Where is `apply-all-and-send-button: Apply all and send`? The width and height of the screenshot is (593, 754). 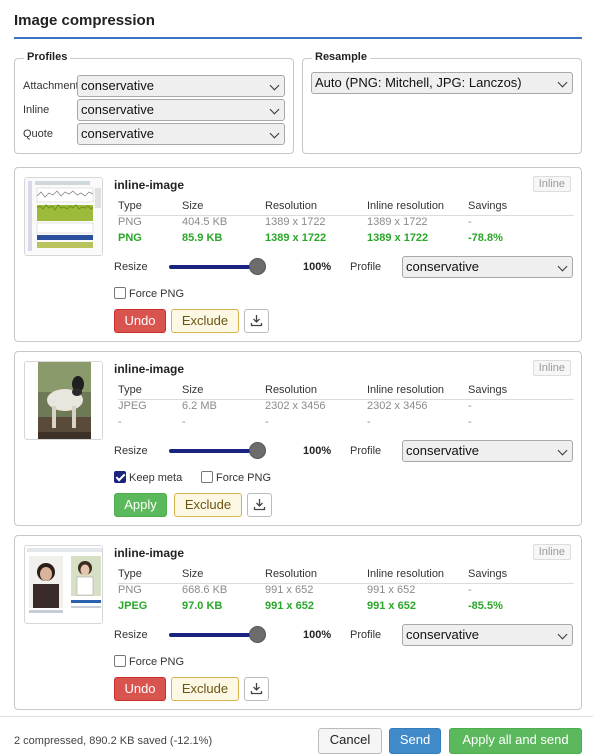 apply-all-and-send-button: Apply all and send is located at coordinates (515, 741).